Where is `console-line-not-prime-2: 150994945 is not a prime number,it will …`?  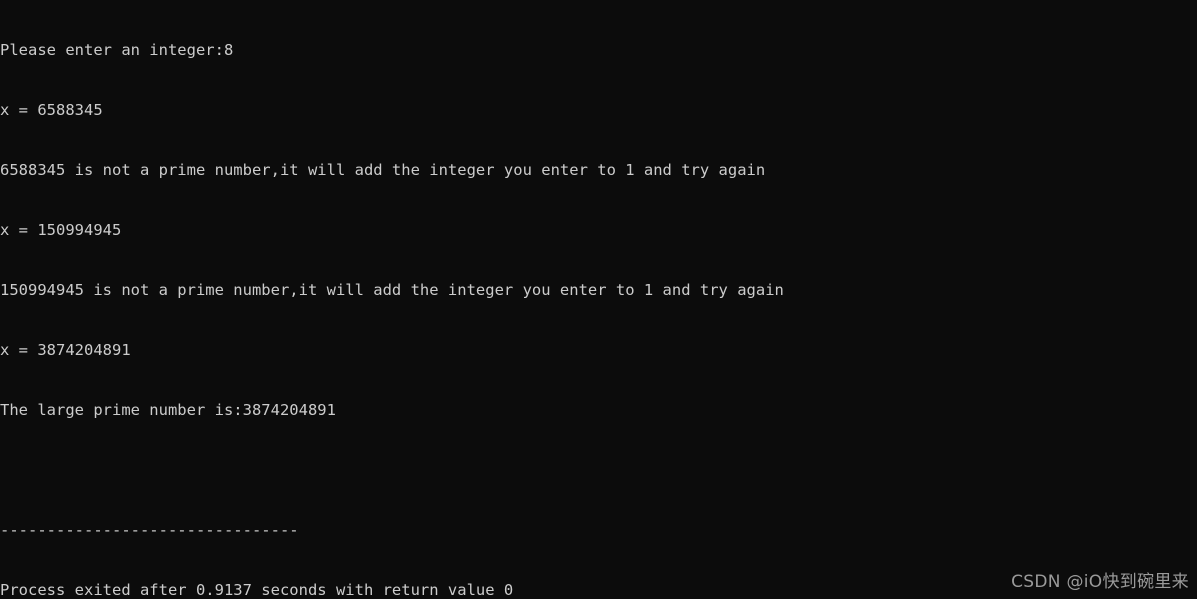
console-line-not-prime-2: 150994945 is not a prime number,it will … is located at coordinates (392, 290).